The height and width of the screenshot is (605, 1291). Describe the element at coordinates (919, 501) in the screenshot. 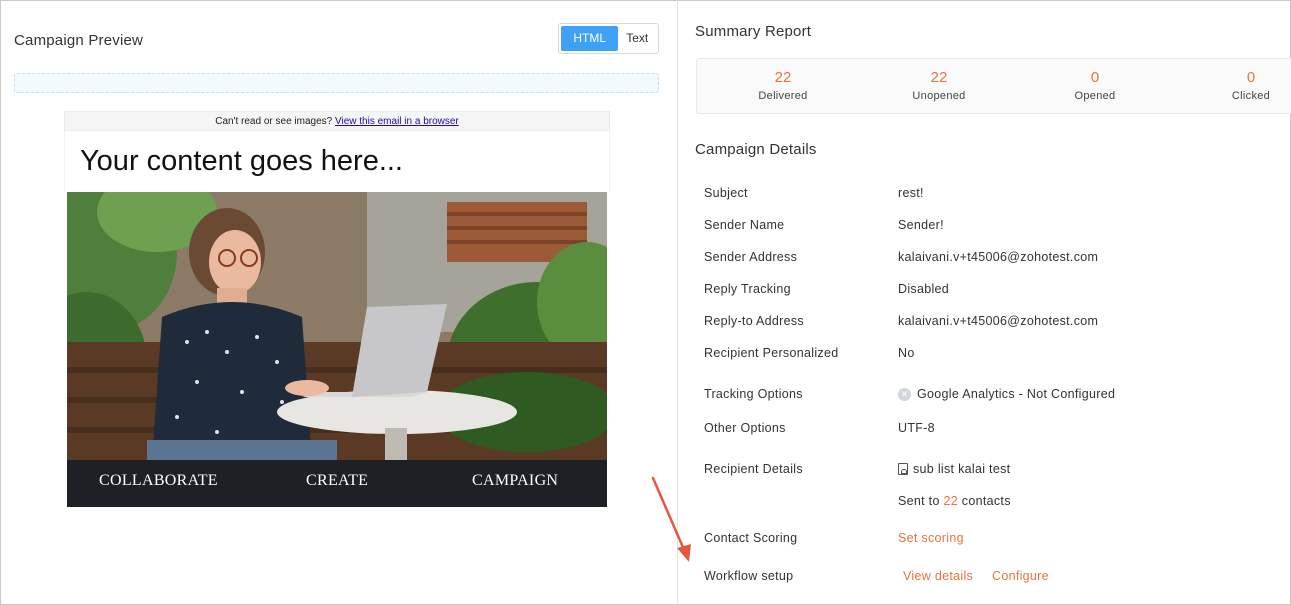

I see `sent-to-prefix: Sent to` at that location.